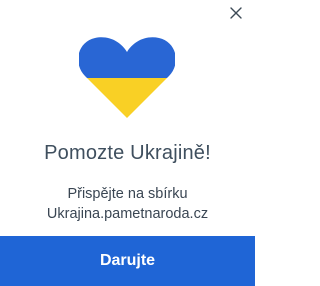  What do you see at coordinates (127, 153) in the screenshot?
I see `popup-title: Pomozte Ukrajině!` at bounding box center [127, 153].